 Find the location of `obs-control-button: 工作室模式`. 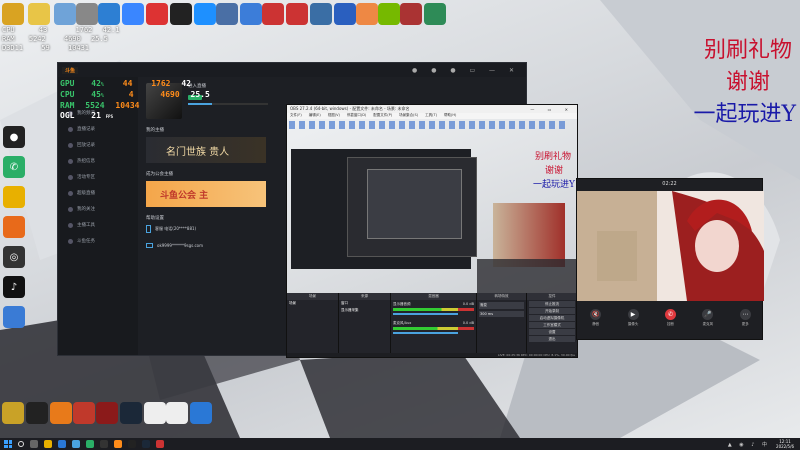

obs-control-button: 工作室模式 is located at coordinates (552, 325).